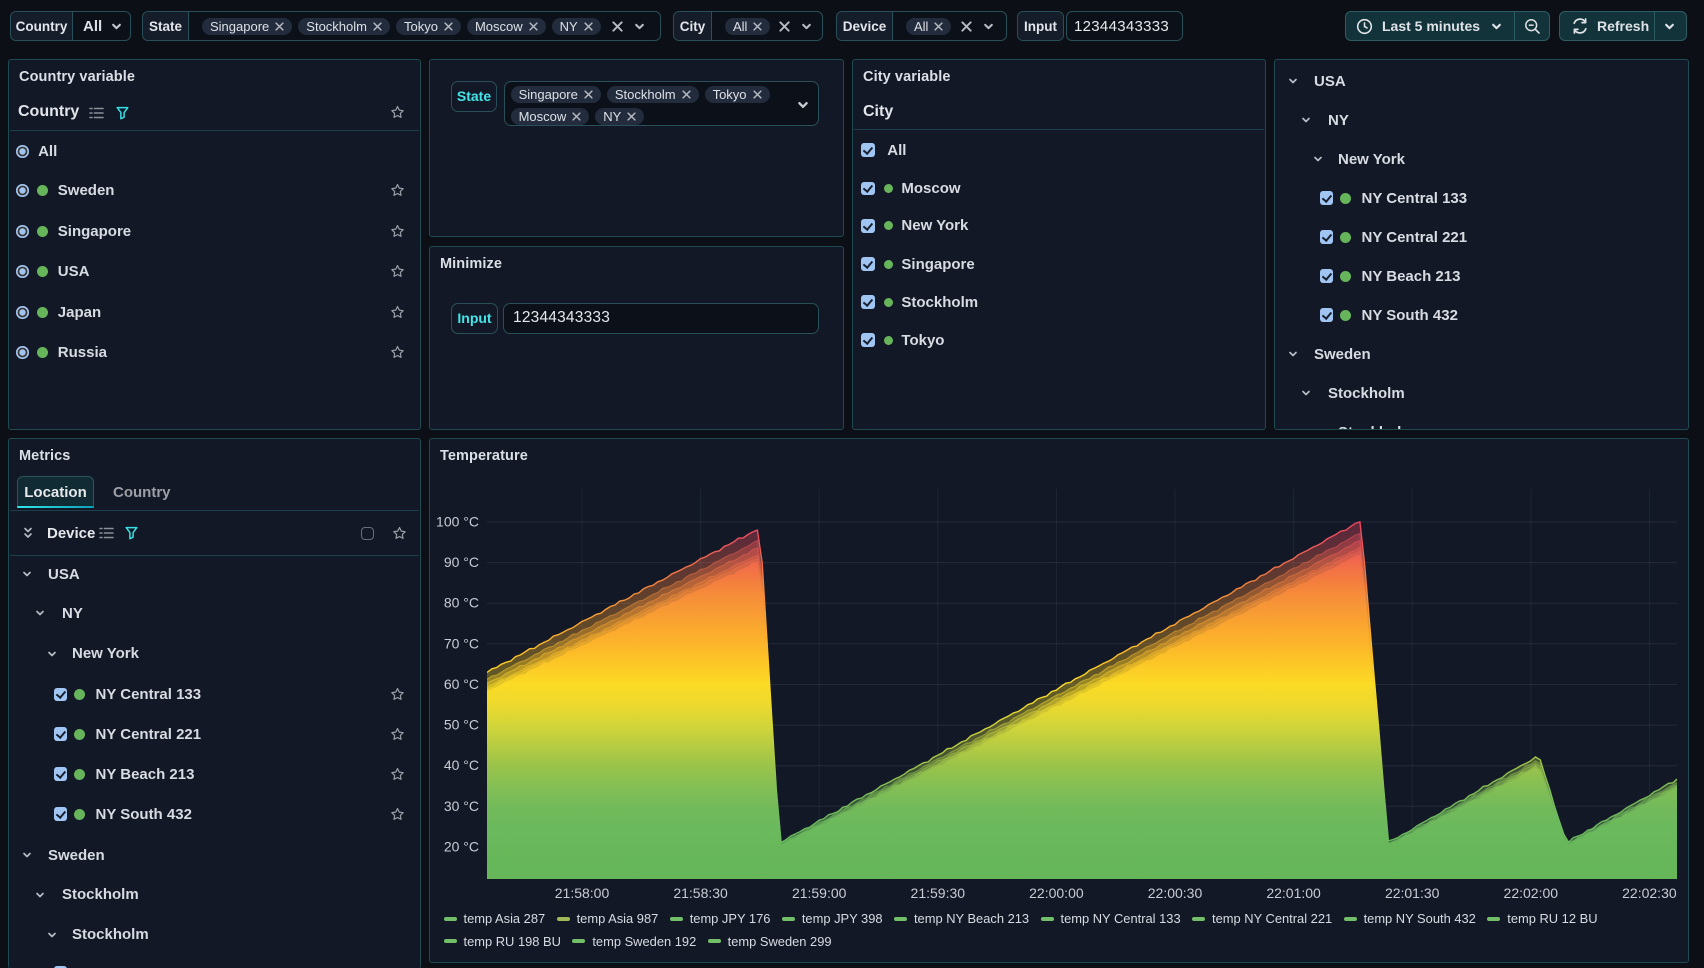  I want to click on svg-text: 22:02:30, so click(1649, 893).